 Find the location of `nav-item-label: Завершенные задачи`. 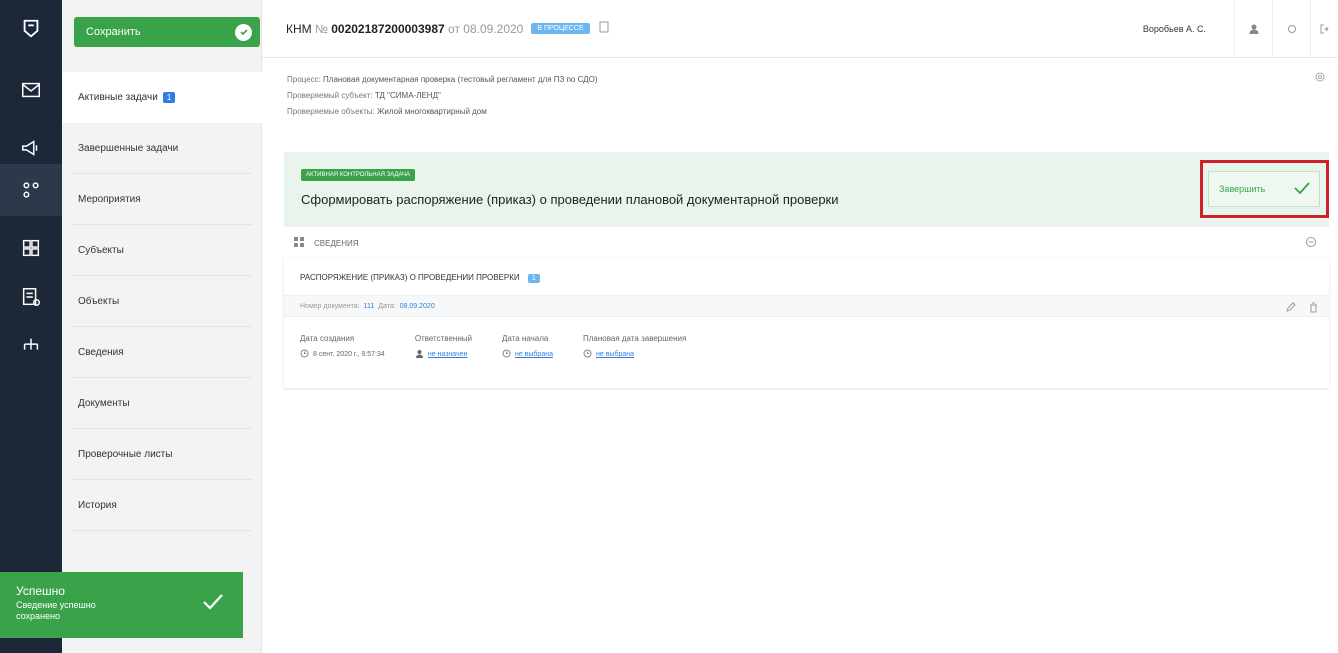

nav-item-label: Завершенные задачи is located at coordinates (128, 148).